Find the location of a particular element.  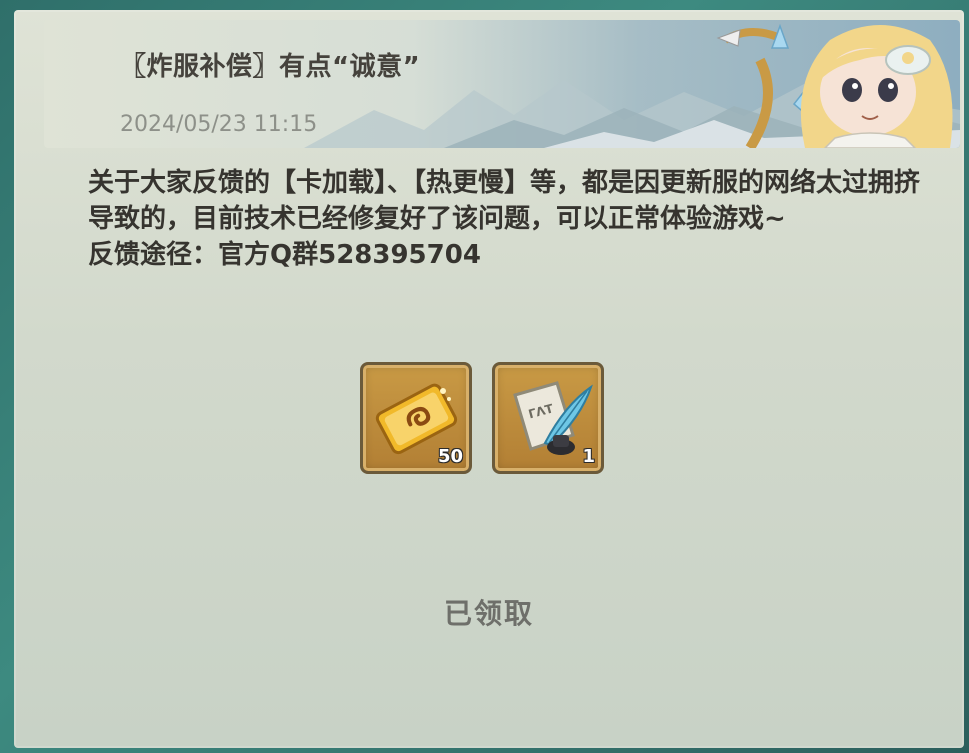

reward-count: 50 is located at coordinates (450, 456).